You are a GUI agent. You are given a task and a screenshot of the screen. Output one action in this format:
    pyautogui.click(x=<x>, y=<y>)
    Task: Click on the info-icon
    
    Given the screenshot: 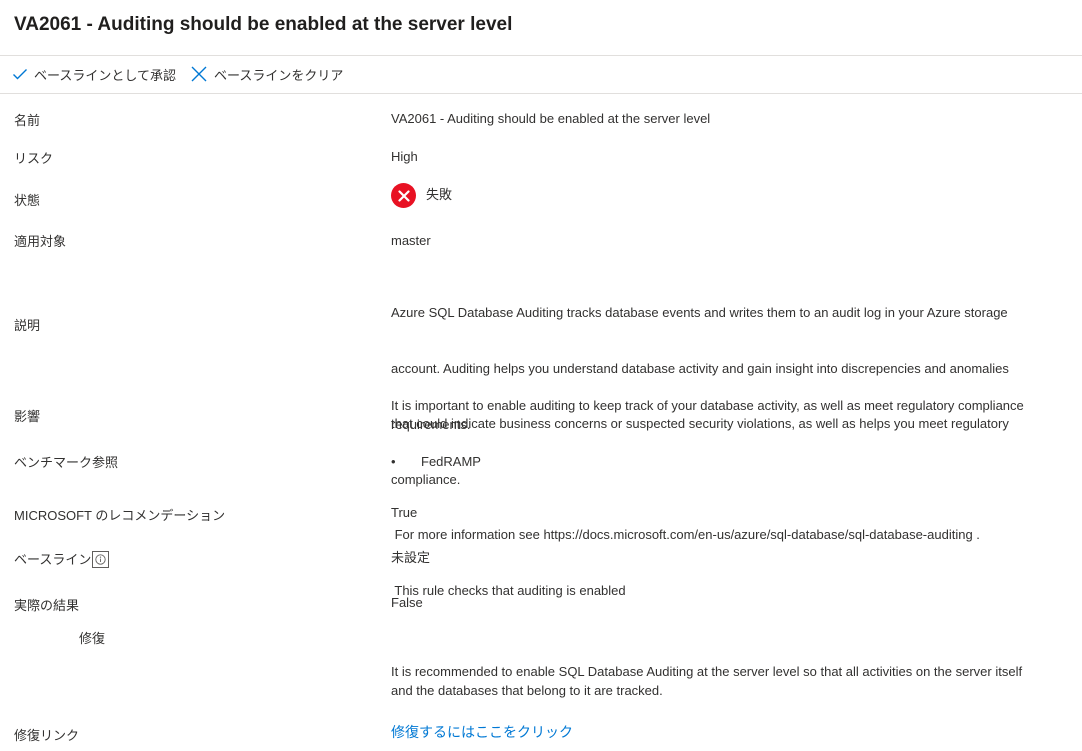 What is the action you would take?
    pyautogui.click(x=101, y=560)
    